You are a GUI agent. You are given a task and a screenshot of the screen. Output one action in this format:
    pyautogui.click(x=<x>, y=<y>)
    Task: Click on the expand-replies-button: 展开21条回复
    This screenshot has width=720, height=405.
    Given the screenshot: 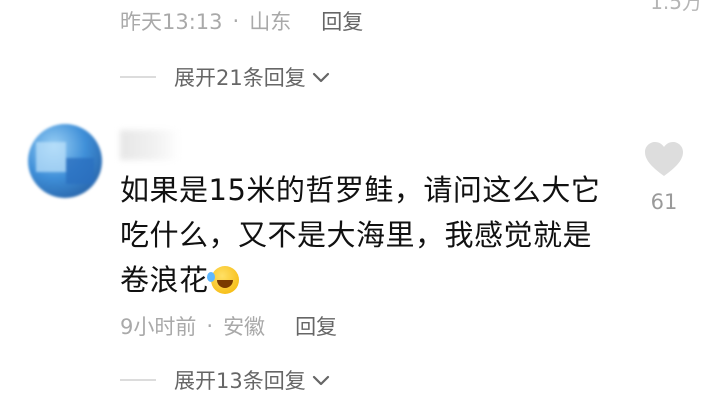 What is the action you would take?
    pyautogui.click(x=225, y=77)
    